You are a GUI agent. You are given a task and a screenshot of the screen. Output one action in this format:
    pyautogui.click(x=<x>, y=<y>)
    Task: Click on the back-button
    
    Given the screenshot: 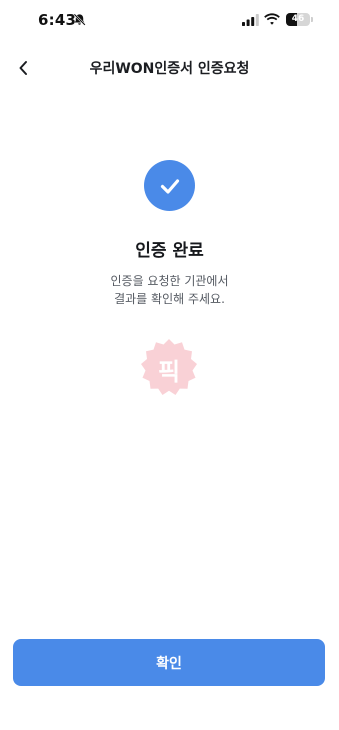 What is the action you would take?
    pyautogui.click(x=23, y=68)
    